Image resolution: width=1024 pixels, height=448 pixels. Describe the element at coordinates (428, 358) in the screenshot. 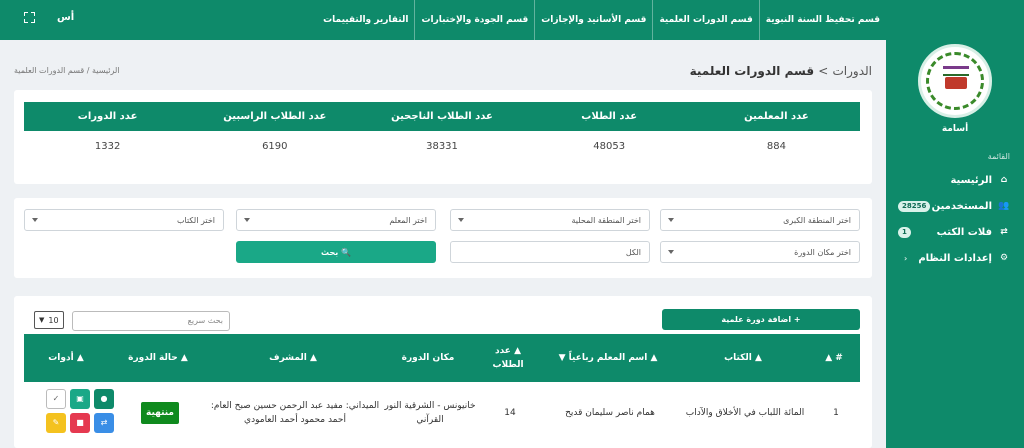

I see `column-header-place: مكان الدورة` at that location.